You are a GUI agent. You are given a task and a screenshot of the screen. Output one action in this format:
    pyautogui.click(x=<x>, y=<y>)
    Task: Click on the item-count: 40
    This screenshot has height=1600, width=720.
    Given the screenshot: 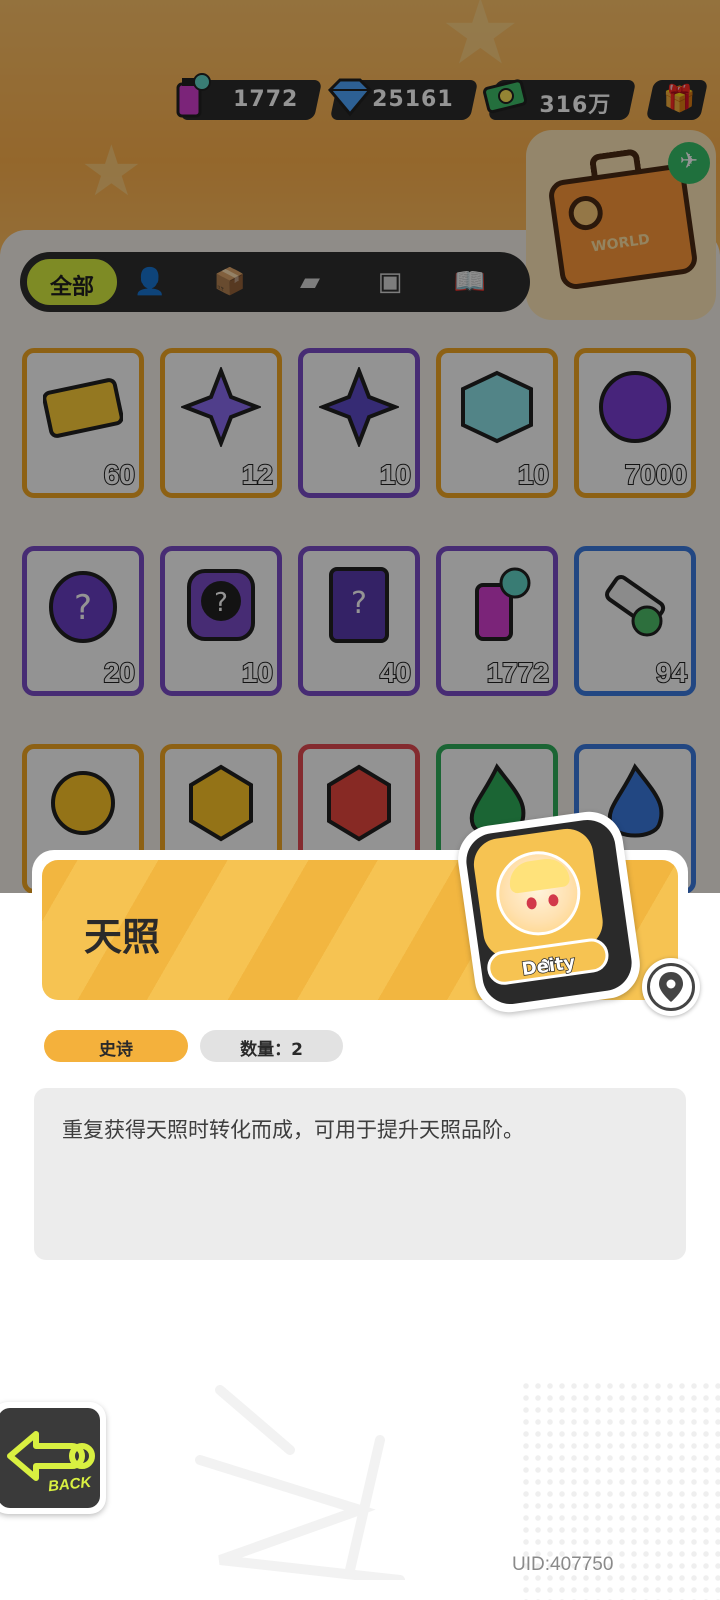 What is the action you would take?
    pyautogui.click(x=395, y=672)
    